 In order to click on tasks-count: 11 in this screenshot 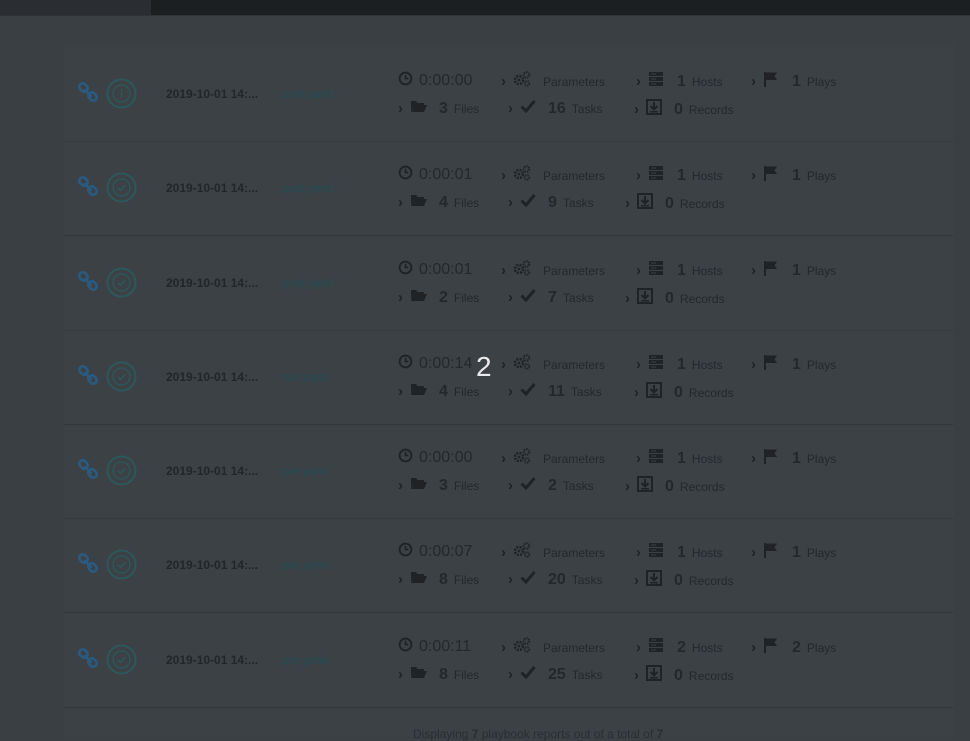, I will do `click(556, 391)`.